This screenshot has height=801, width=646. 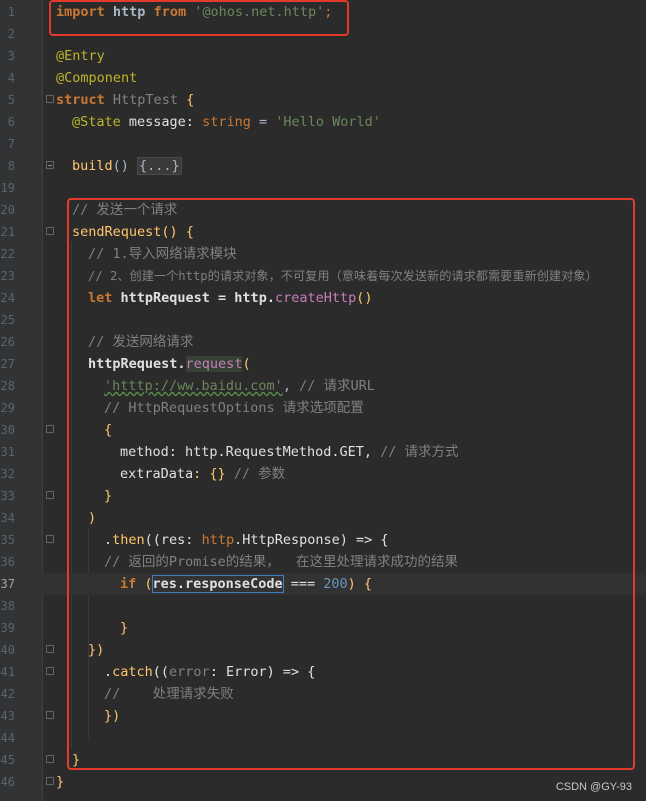 What do you see at coordinates (234, 408) in the screenshot?
I see `code-comment: // HttpRequestOptions 请求选项配置` at bounding box center [234, 408].